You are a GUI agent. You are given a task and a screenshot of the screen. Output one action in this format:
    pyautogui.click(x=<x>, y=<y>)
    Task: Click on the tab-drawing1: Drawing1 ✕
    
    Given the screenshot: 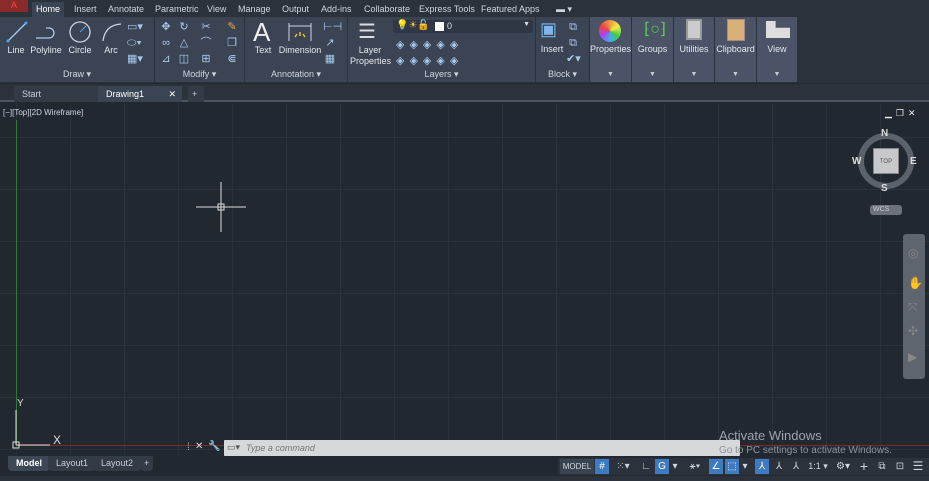 What is the action you would take?
    pyautogui.click(x=140, y=94)
    